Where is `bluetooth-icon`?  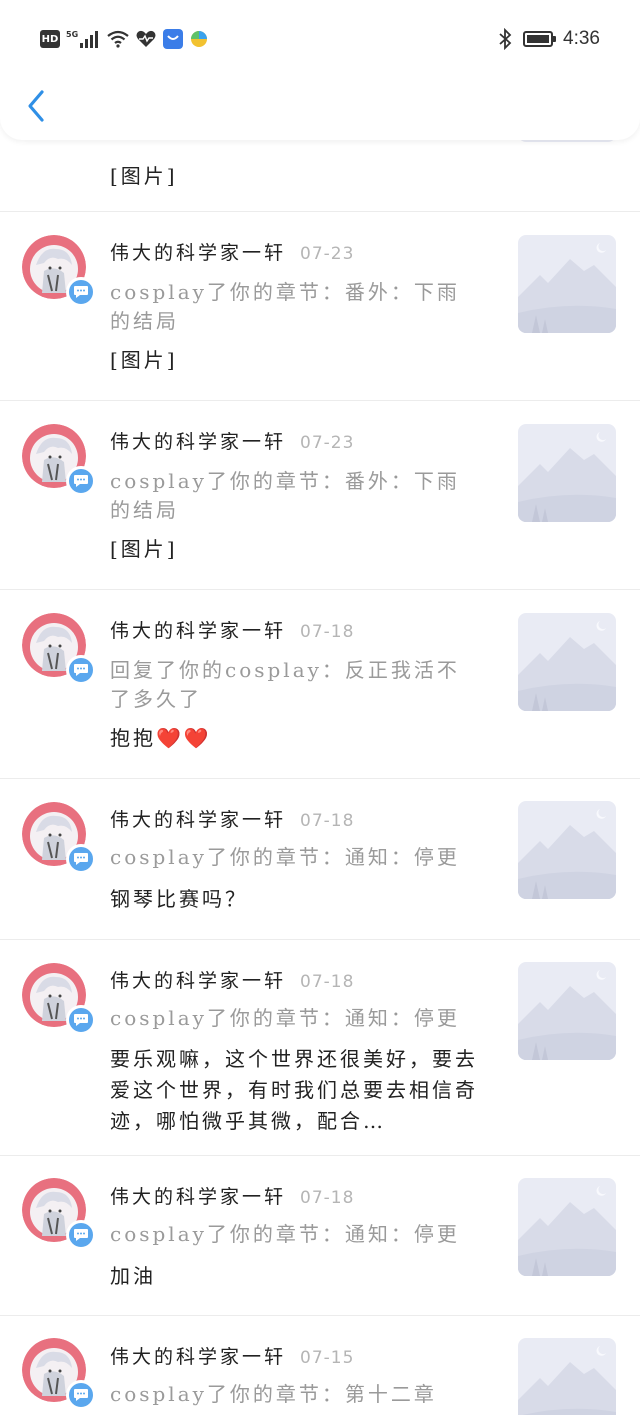 bluetooth-icon is located at coordinates (505, 39).